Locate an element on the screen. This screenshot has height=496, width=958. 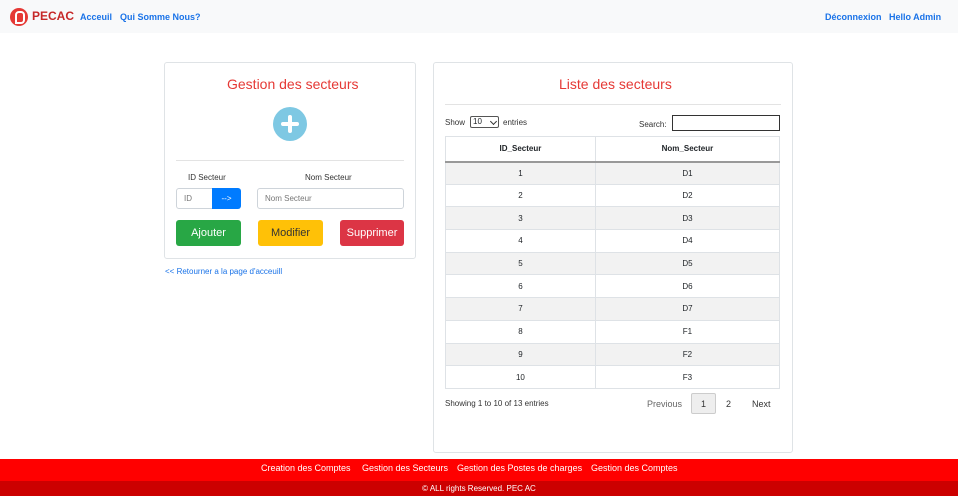
logout-link: Déconnexion is located at coordinates (853, 17).